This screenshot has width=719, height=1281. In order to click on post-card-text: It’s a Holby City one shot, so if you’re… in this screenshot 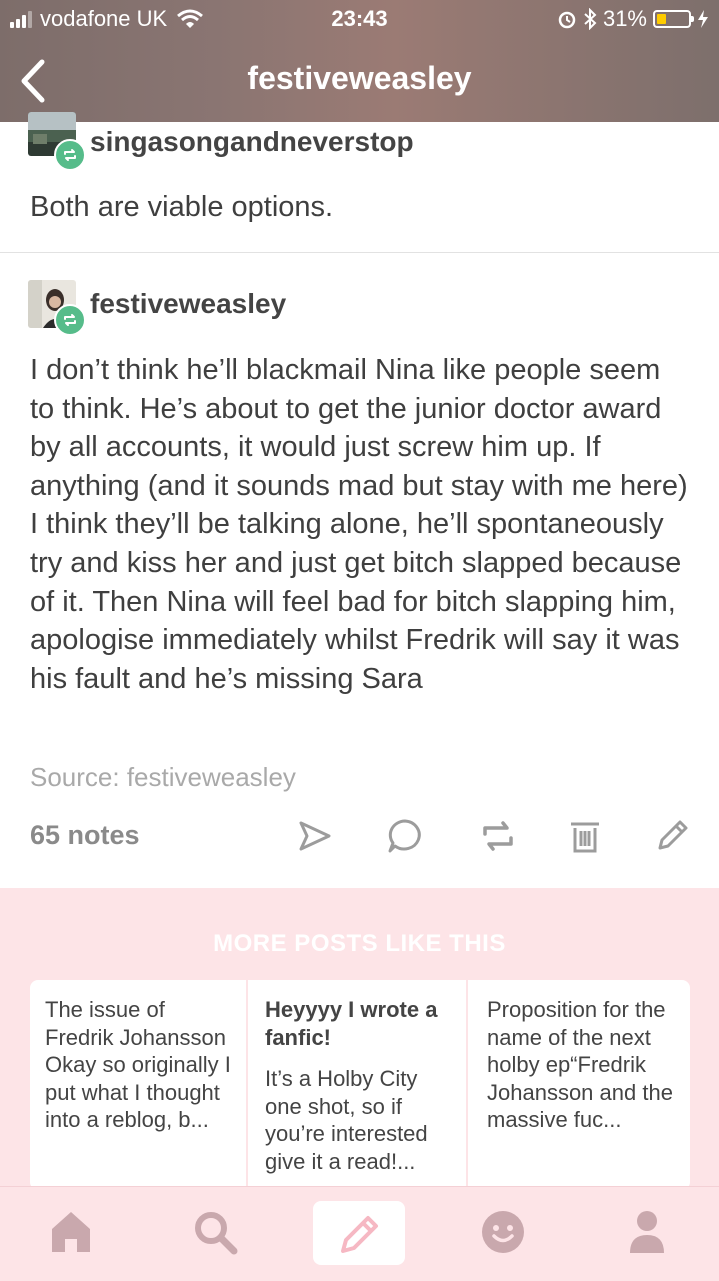, I will do `click(346, 1120)`.